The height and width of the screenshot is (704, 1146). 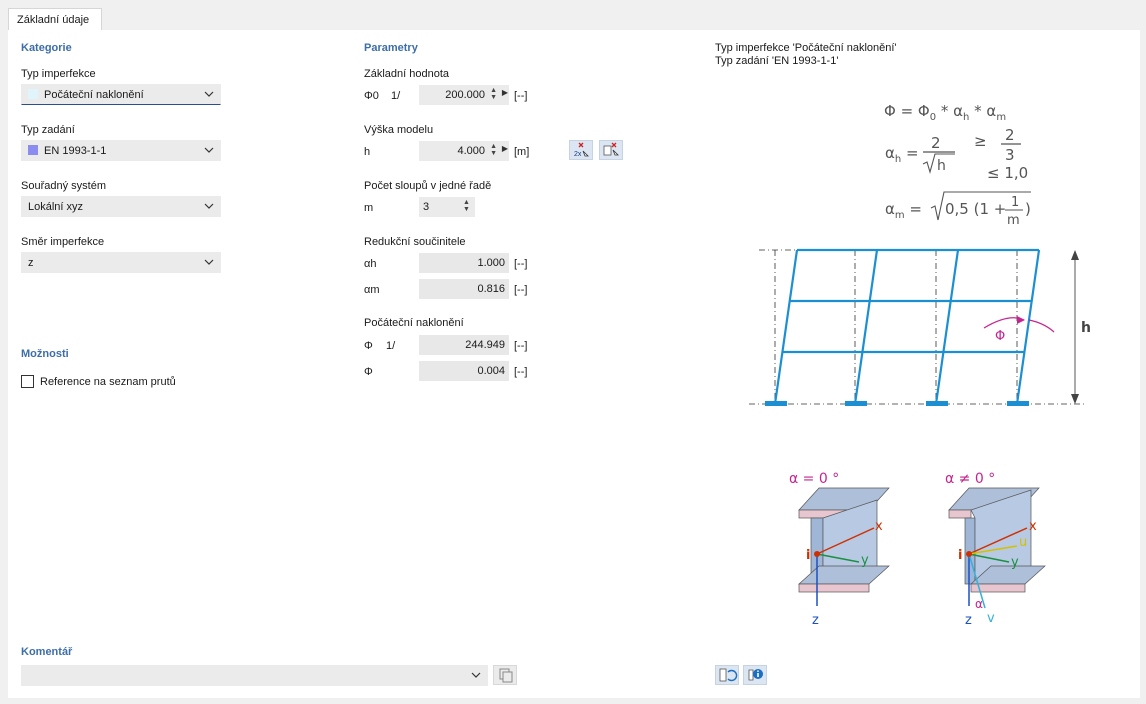 What do you see at coordinates (522, 152) in the screenshot?
I see `vyska-unit: [m]` at bounding box center [522, 152].